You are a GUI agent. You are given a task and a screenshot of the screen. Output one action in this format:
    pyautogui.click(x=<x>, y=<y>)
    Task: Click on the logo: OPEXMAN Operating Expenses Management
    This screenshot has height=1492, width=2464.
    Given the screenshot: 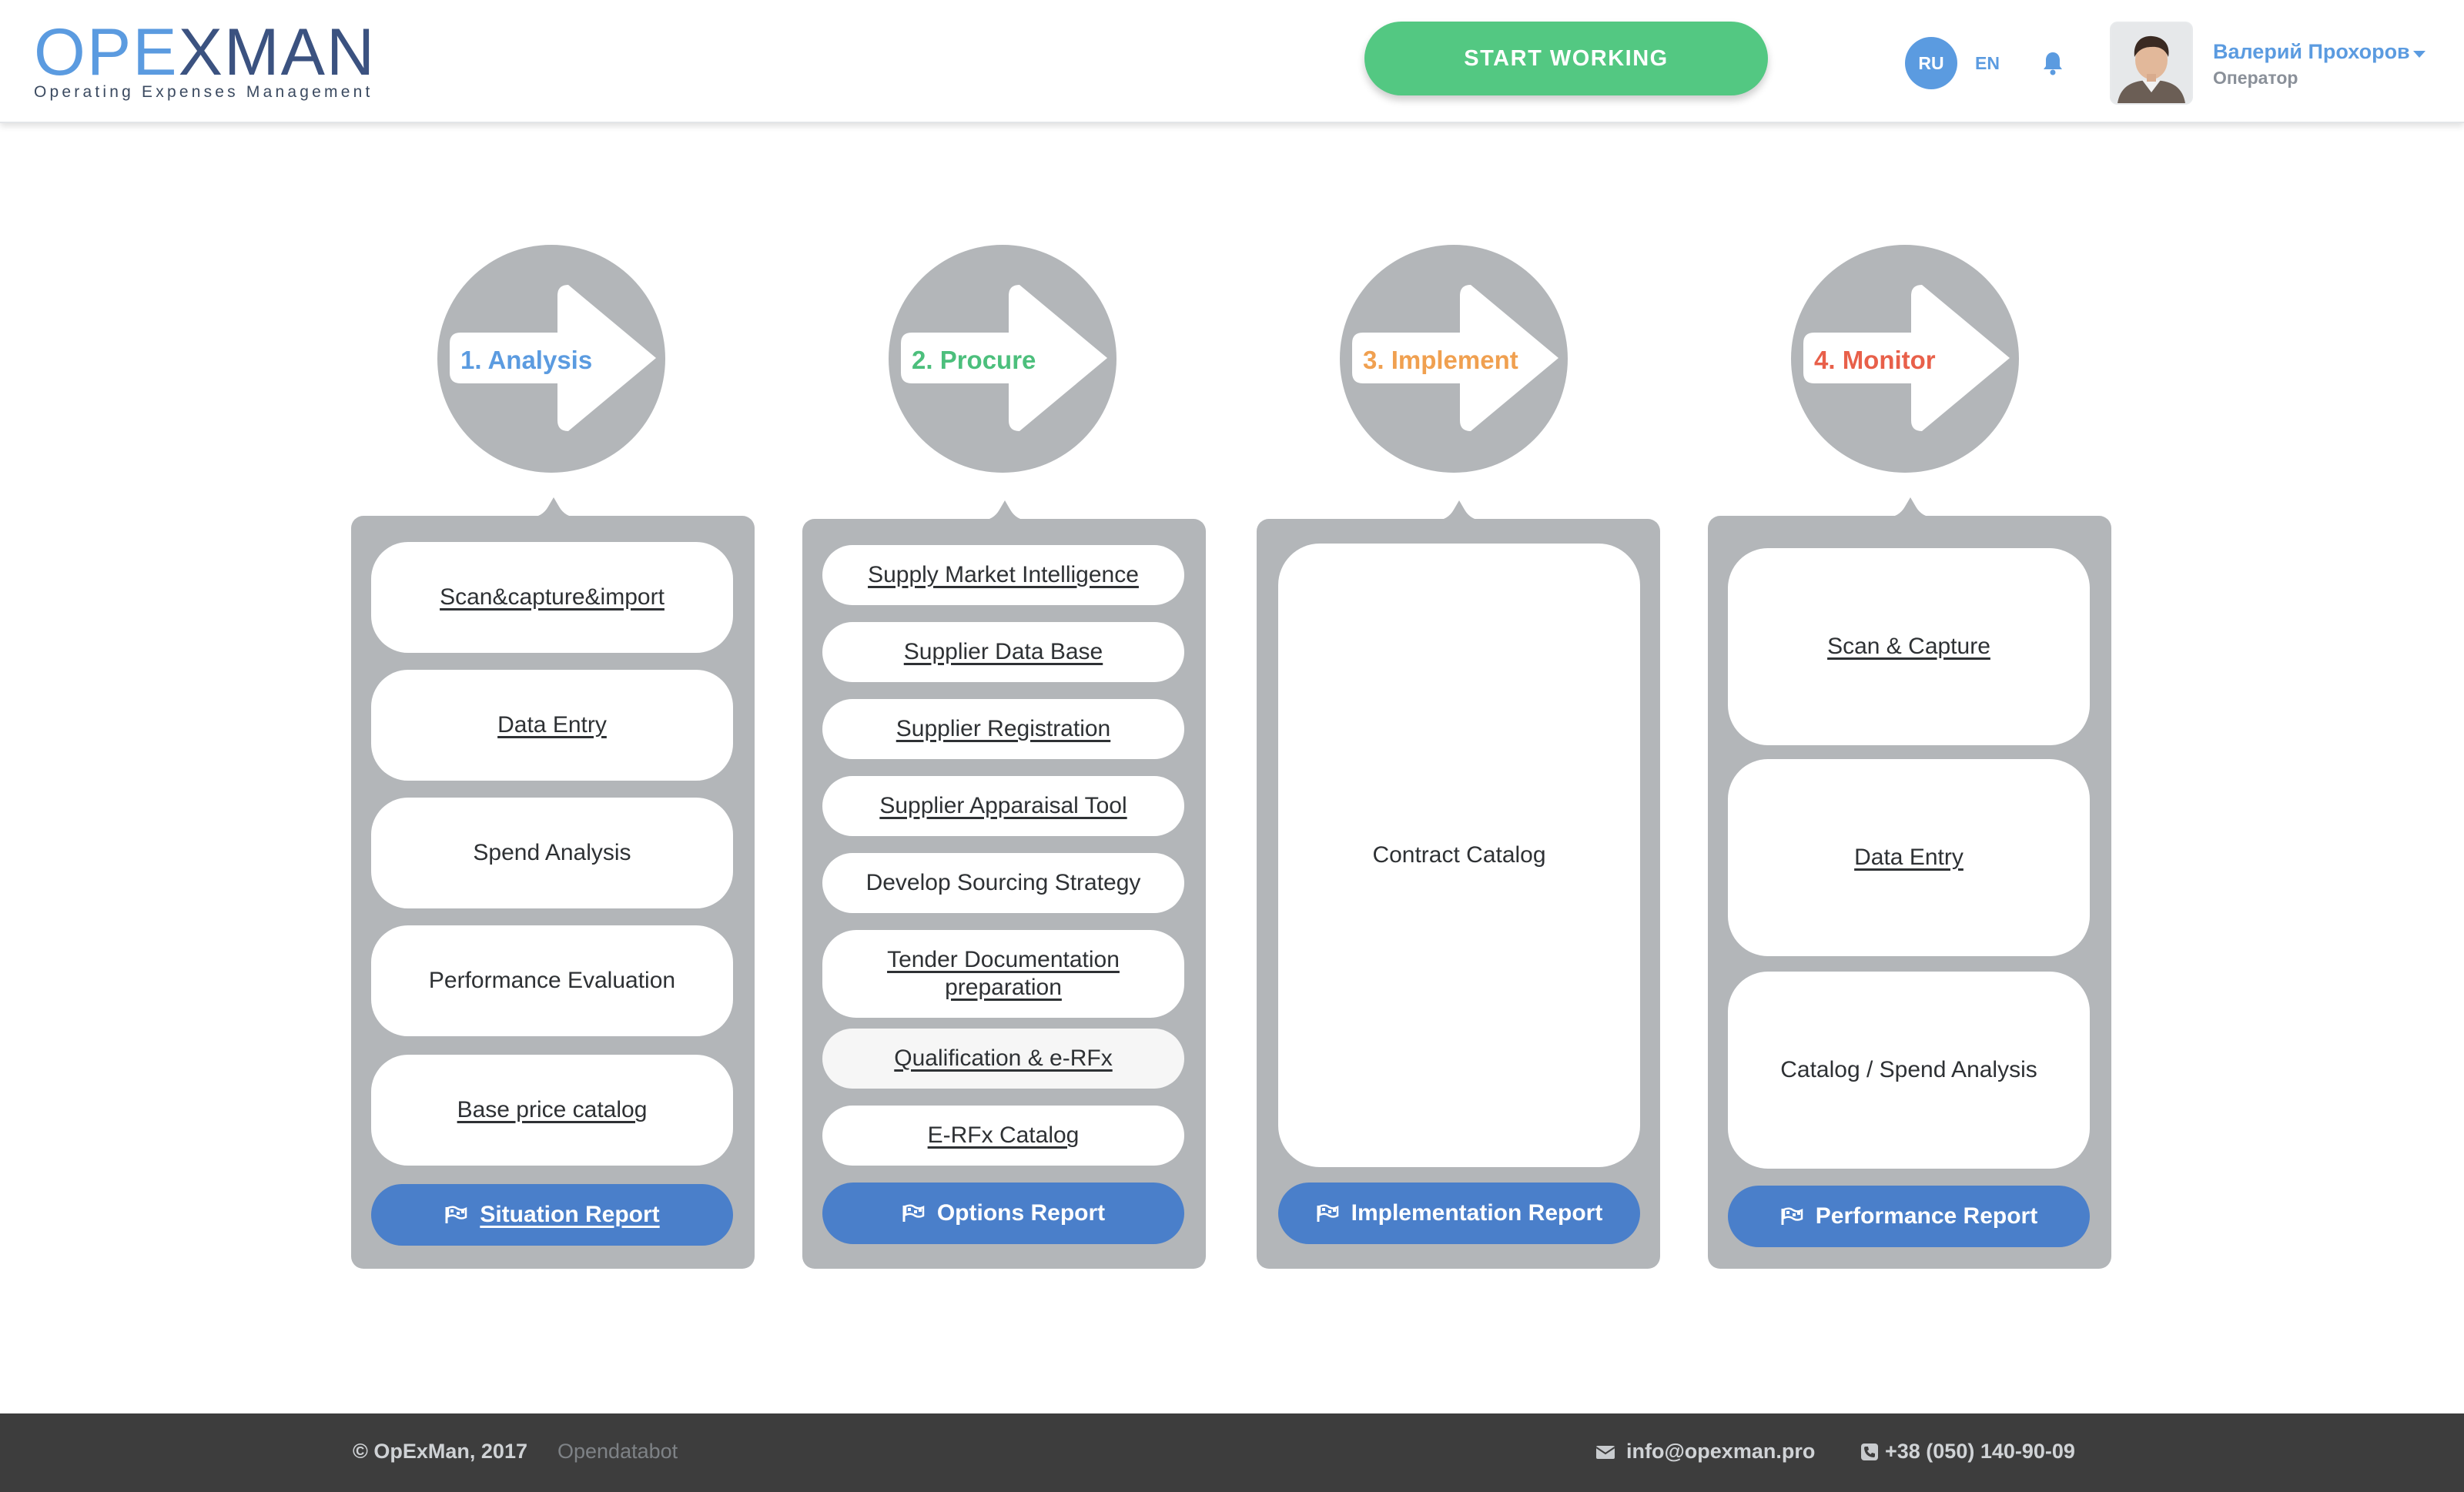 What is the action you would take?
    pyautogui.click(x=207, y=60)
    